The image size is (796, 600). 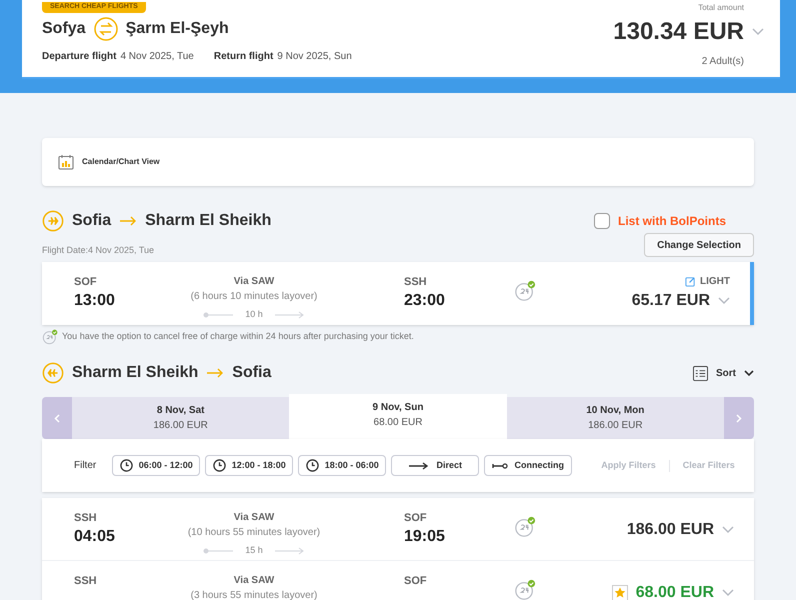 What do you see at coordinates (690, 281) in the screenshot?
I see `edit-icon` at bounding box center [690, 281].